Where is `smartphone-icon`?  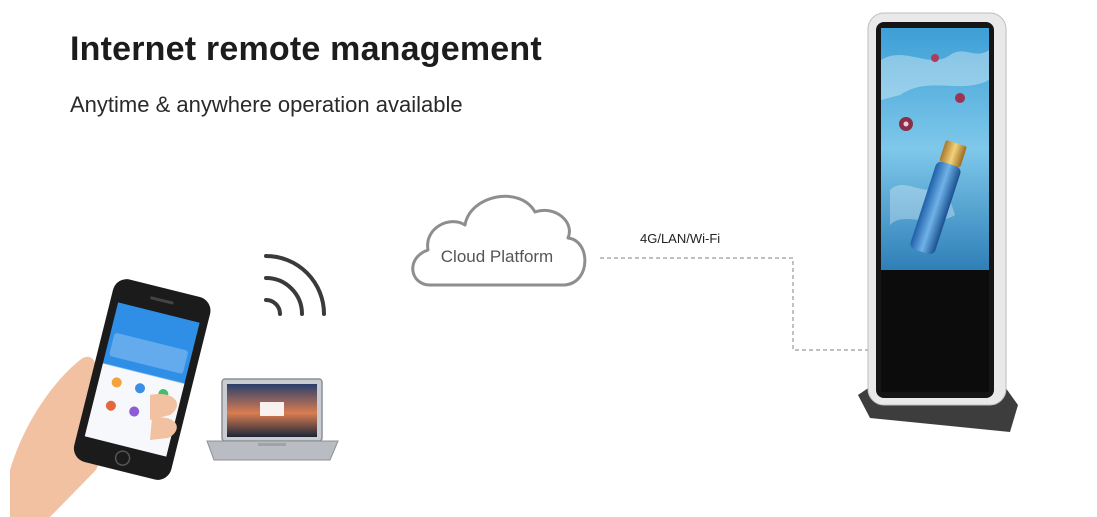
smartphone-icon is located at coordinates (110, 398).